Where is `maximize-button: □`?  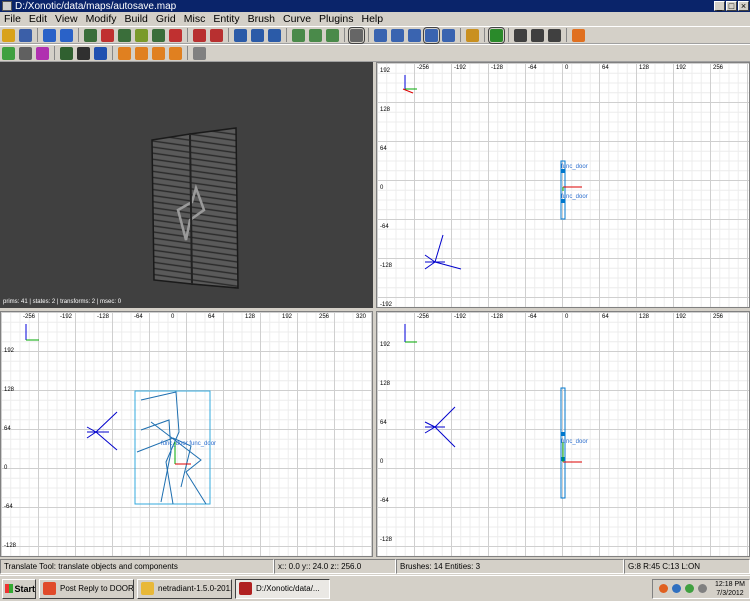 maximize-button: □ is located at coordinates (731, 6).